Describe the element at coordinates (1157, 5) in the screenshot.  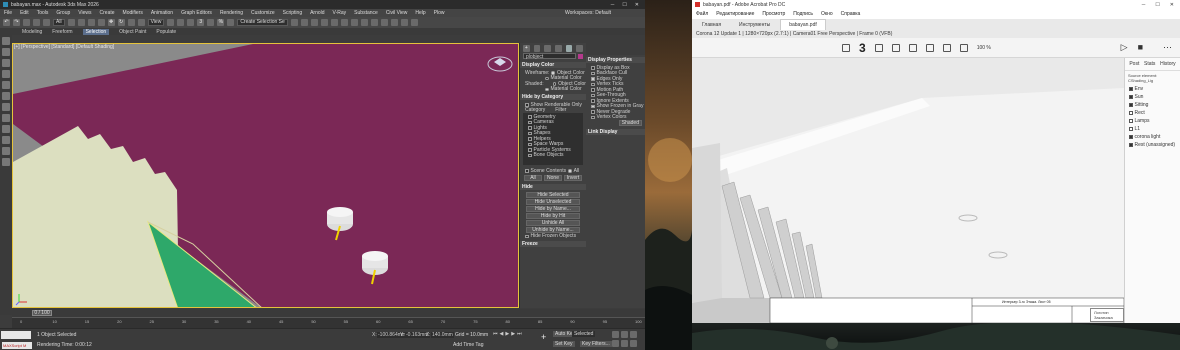
I see `acrobat-maximize-button: ☐` at that location.